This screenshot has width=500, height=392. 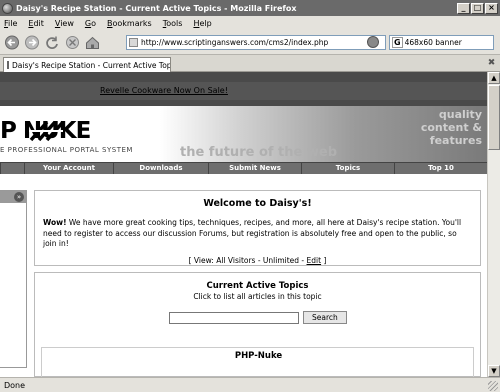 I want to click on menu-view-label: iew, so click(x=67, y=23).